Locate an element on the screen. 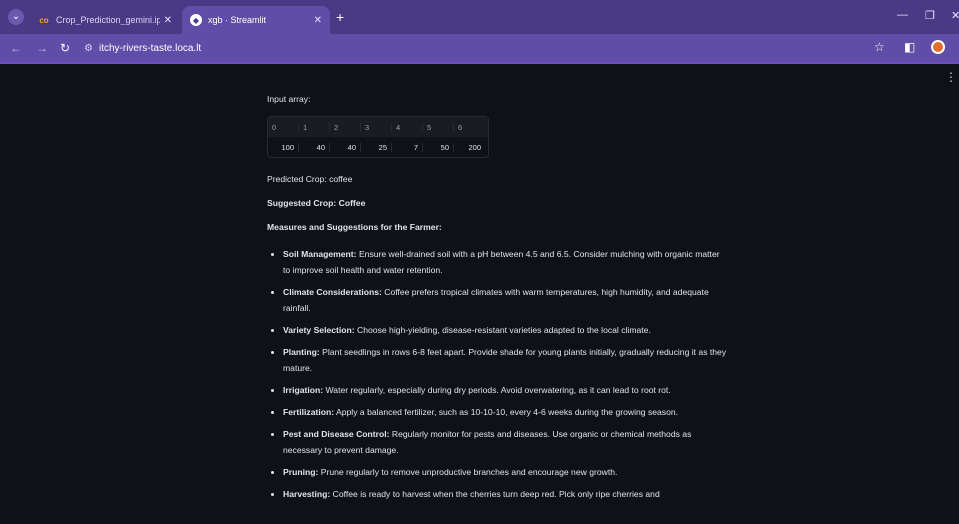 This screenshot has height=524, width=959. table-row: 100 40 40 25 7 50 200 is located at coordinates (378, 147).